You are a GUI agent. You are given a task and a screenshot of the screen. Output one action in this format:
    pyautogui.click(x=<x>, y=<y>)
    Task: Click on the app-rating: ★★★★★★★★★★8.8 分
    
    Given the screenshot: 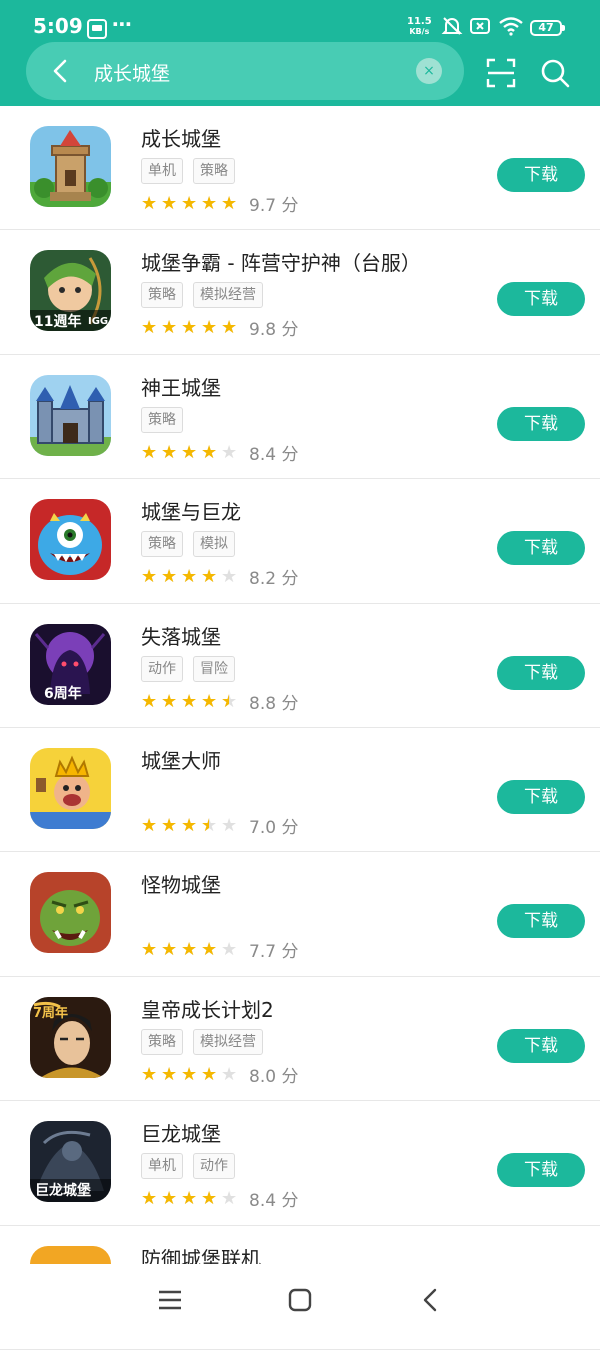 What is the action you would take?
    pyautogui.click(x=219, y=701)
    